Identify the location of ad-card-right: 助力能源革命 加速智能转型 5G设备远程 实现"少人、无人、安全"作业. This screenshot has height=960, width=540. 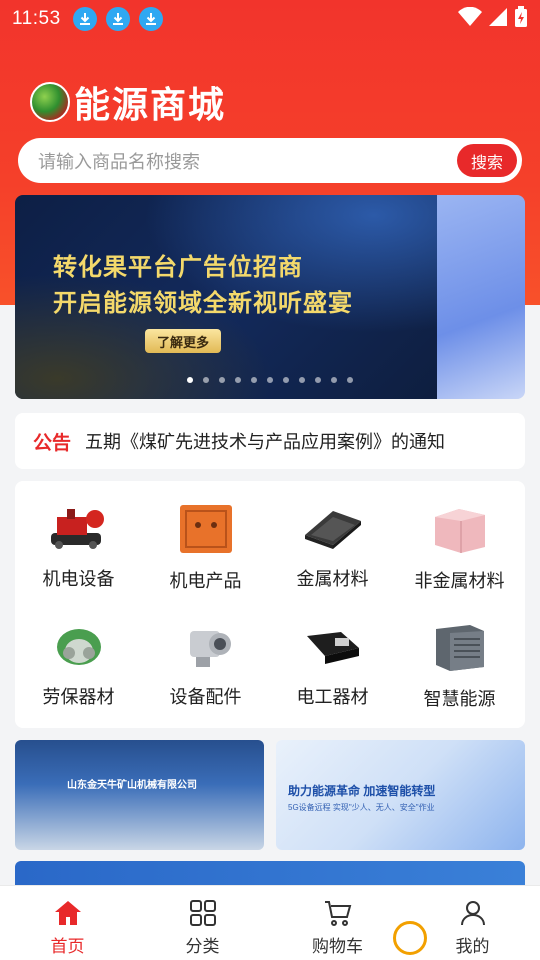
(400, 795).